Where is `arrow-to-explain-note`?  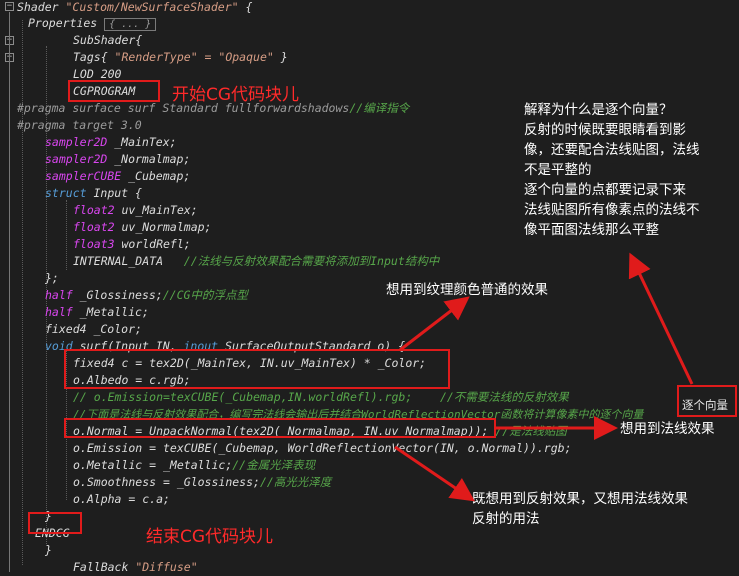 arrow-to-explain-note is located at coordinates (661, 318).